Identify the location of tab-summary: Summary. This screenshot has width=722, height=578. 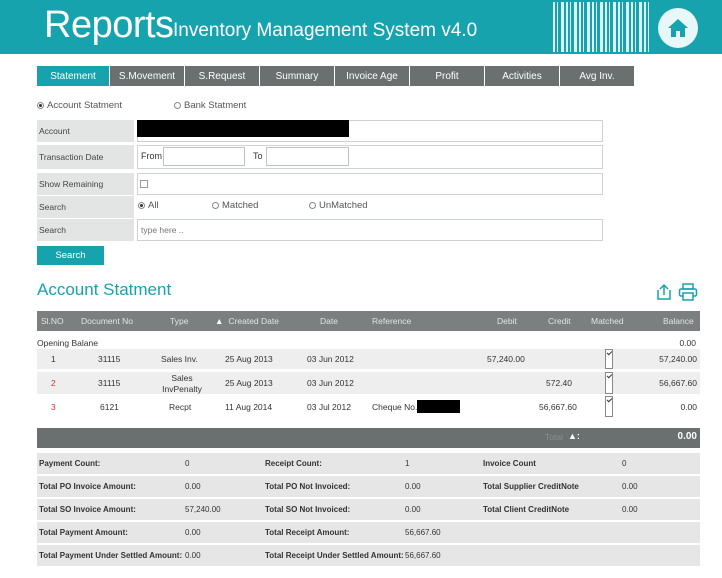
(297, 76).